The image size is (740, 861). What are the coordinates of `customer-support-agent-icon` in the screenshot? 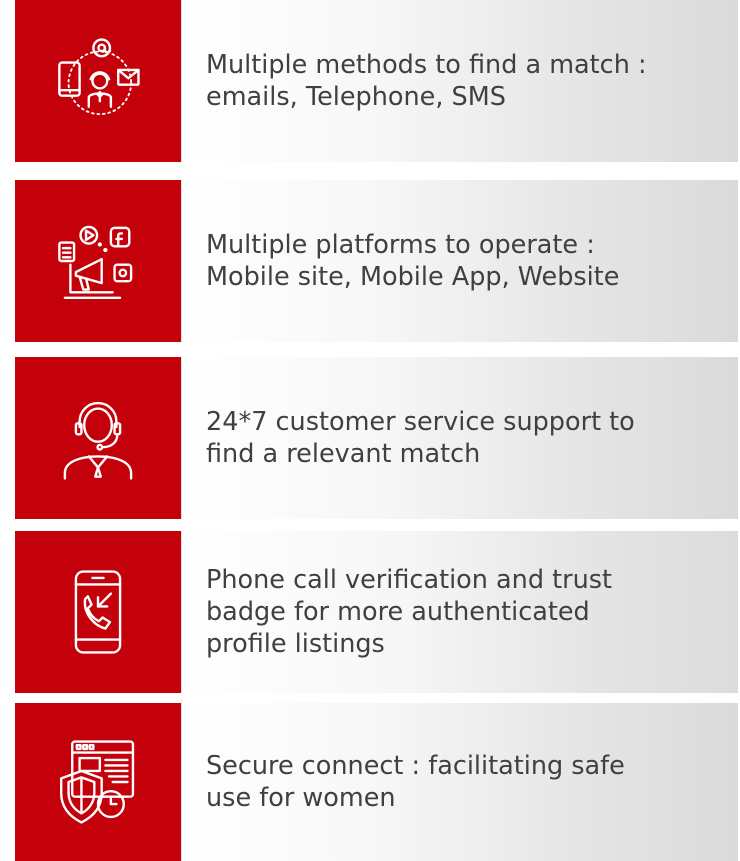 It's located at (98, 440).